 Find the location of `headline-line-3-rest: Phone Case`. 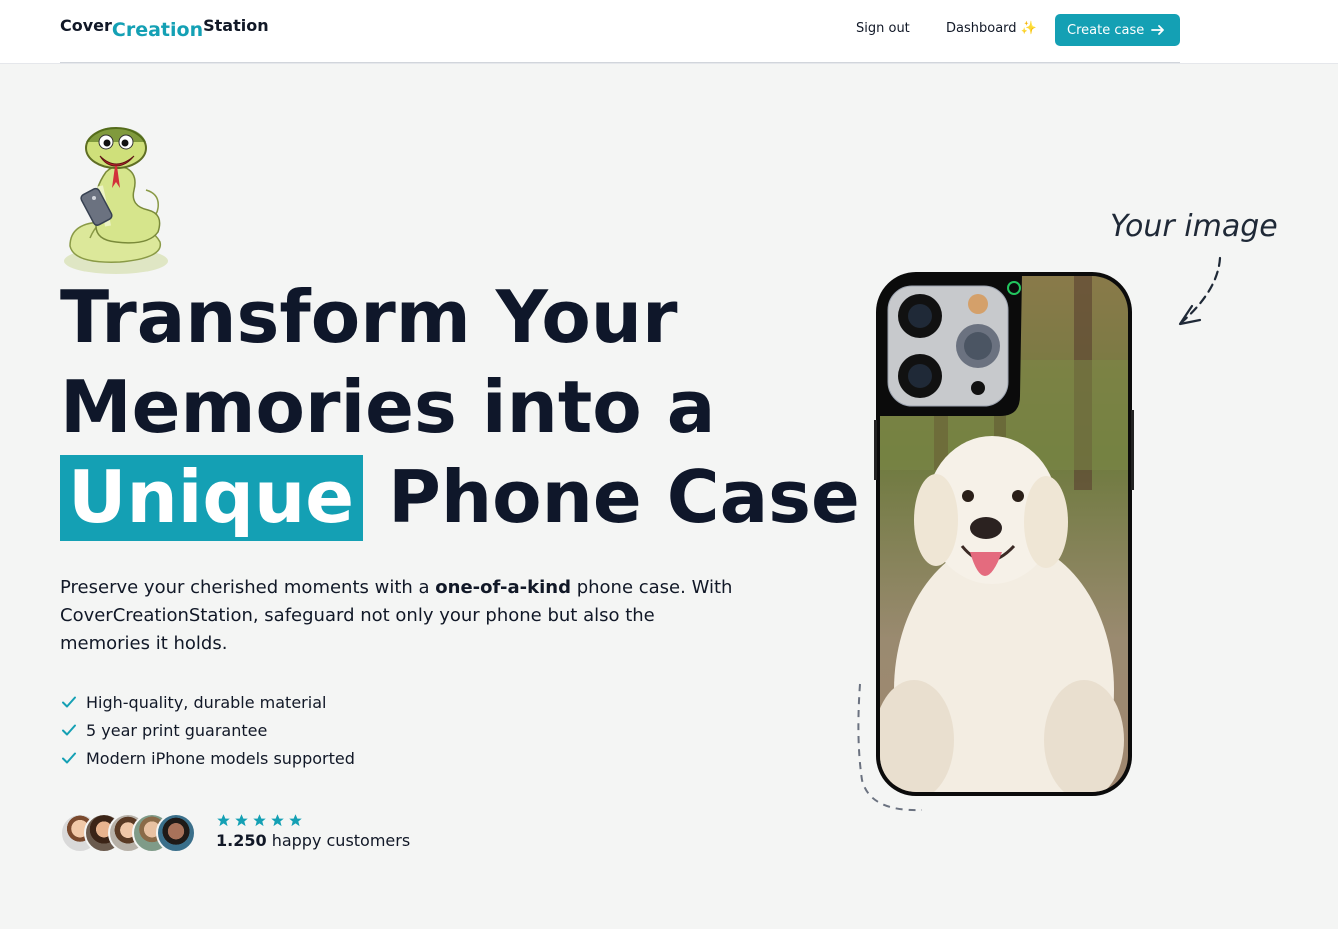

headline-line-3-rest: Phone Case is located at coordinates (624, 497).